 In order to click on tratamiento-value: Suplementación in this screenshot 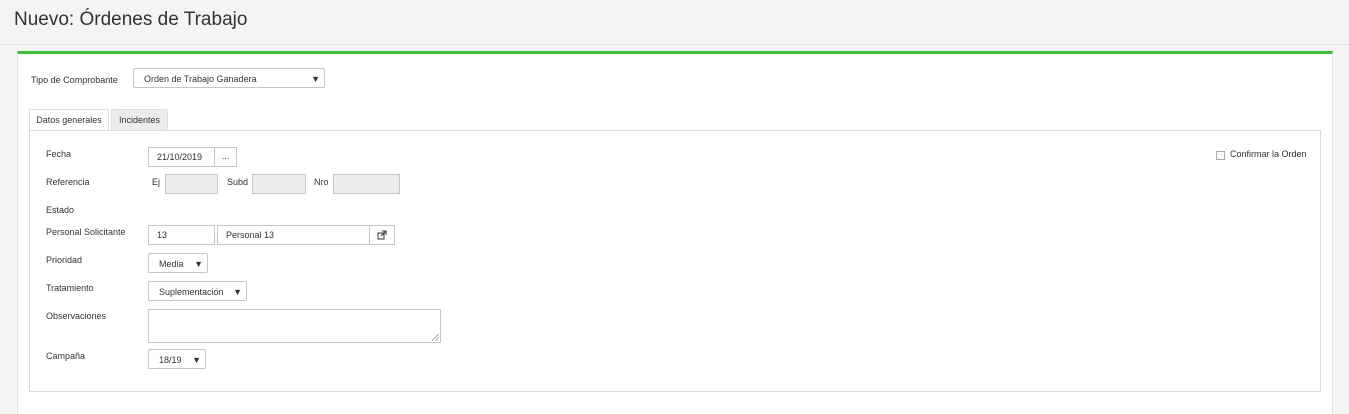, I will do `click(191, 292)`.